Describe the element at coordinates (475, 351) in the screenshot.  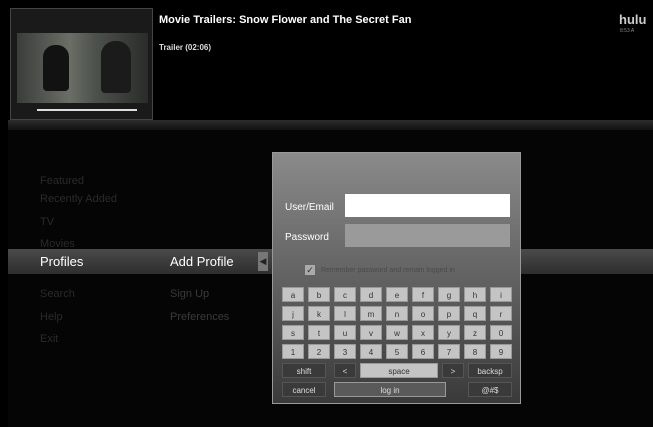
I see `key-8: 8` at that location.